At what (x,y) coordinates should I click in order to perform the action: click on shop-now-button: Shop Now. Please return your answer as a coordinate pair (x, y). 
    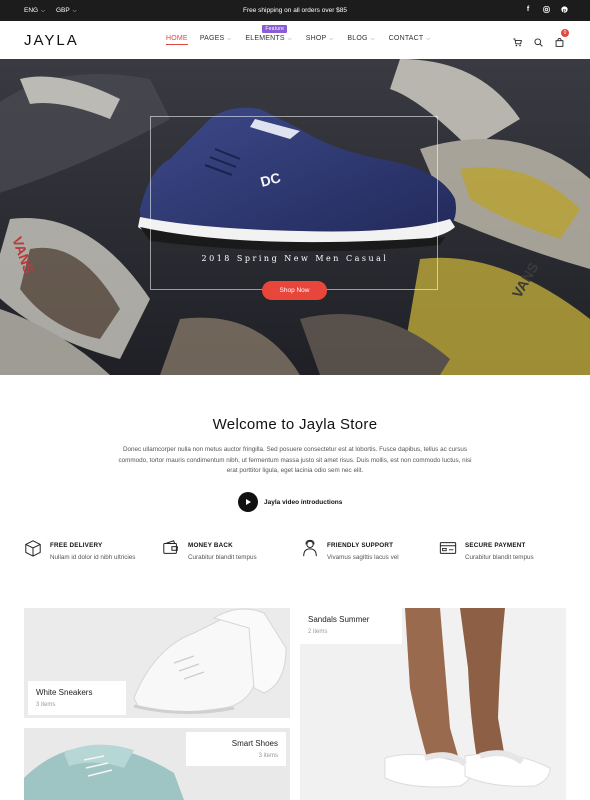
    Looking at the image, I should click on (294, 290).